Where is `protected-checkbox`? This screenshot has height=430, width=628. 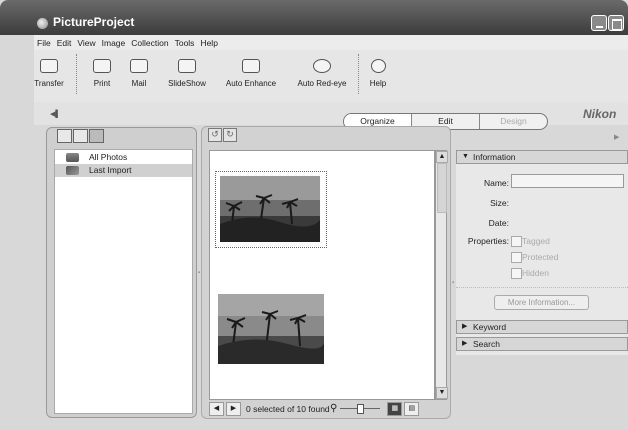 protected-checkbox is located at coordinates (516, 257).